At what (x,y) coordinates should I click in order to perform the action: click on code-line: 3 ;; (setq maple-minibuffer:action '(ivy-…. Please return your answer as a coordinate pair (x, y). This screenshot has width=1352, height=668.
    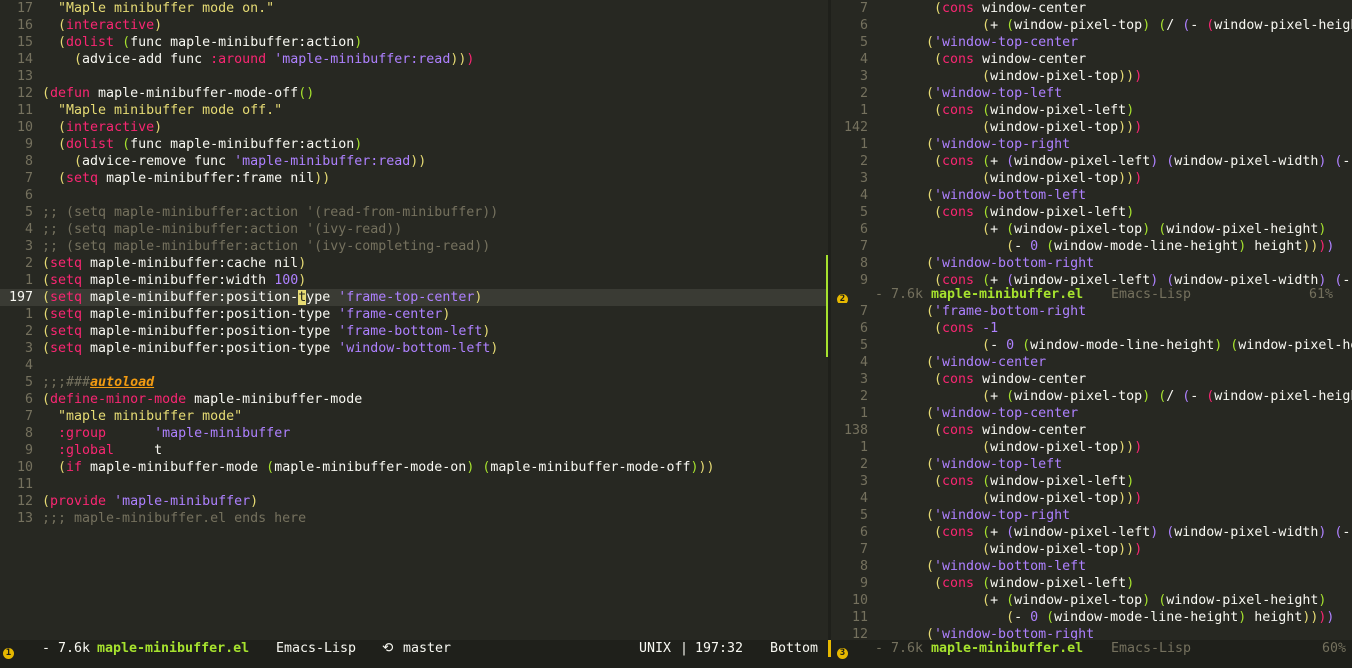
    Looking at the image, I should click on (414, 246).